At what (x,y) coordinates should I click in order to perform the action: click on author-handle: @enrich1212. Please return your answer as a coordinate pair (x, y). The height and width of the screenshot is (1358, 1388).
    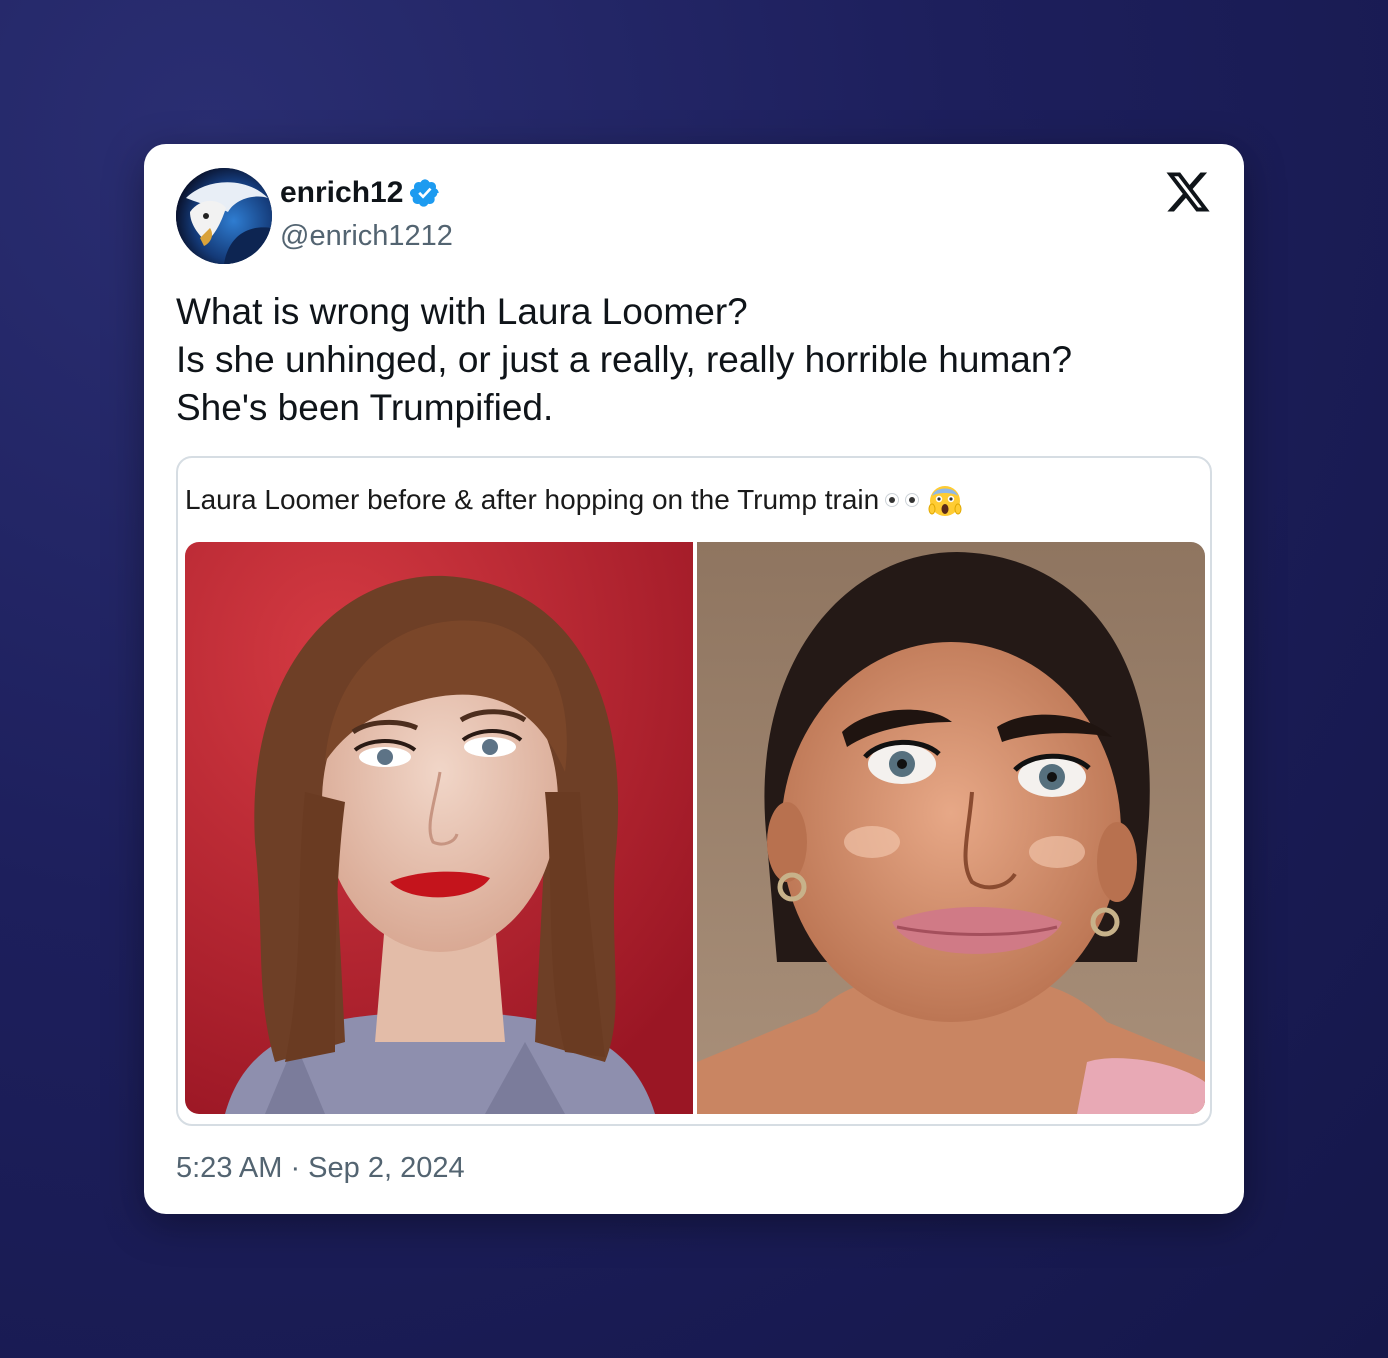
    Looking at the image, I should click on (366, 236).